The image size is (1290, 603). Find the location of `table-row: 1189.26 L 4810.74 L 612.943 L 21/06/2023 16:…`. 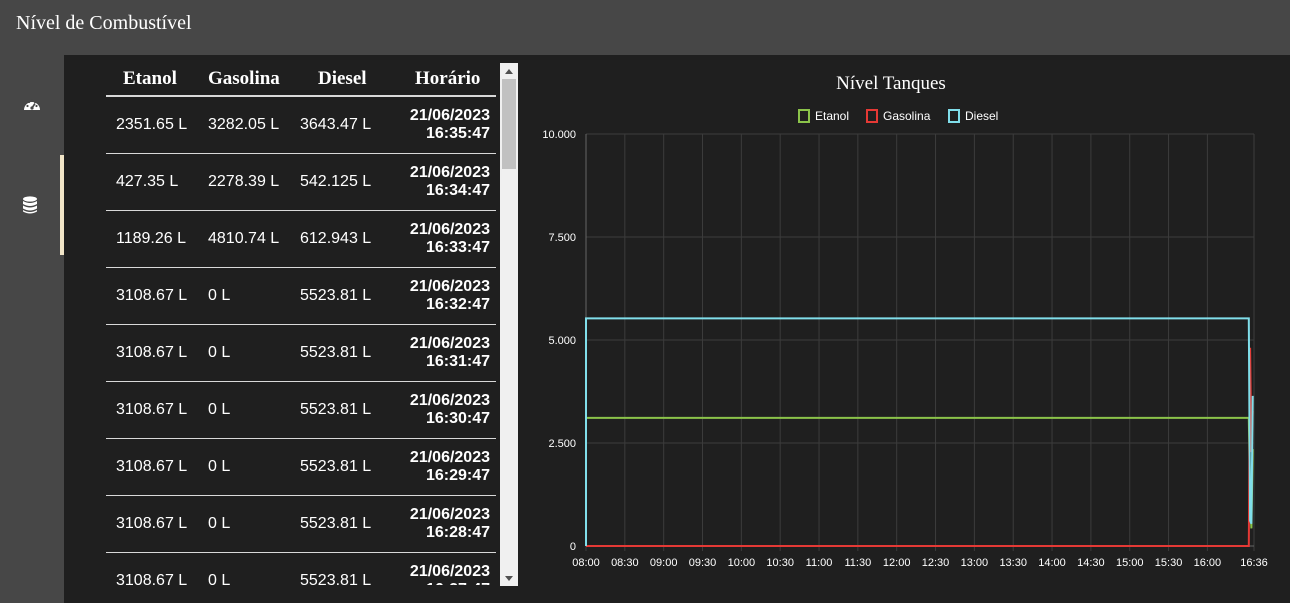

table-row: 1189.26 L 4810.74 L 612.943 L 21/06/2023 16:… is located at coordinates (301, 239).